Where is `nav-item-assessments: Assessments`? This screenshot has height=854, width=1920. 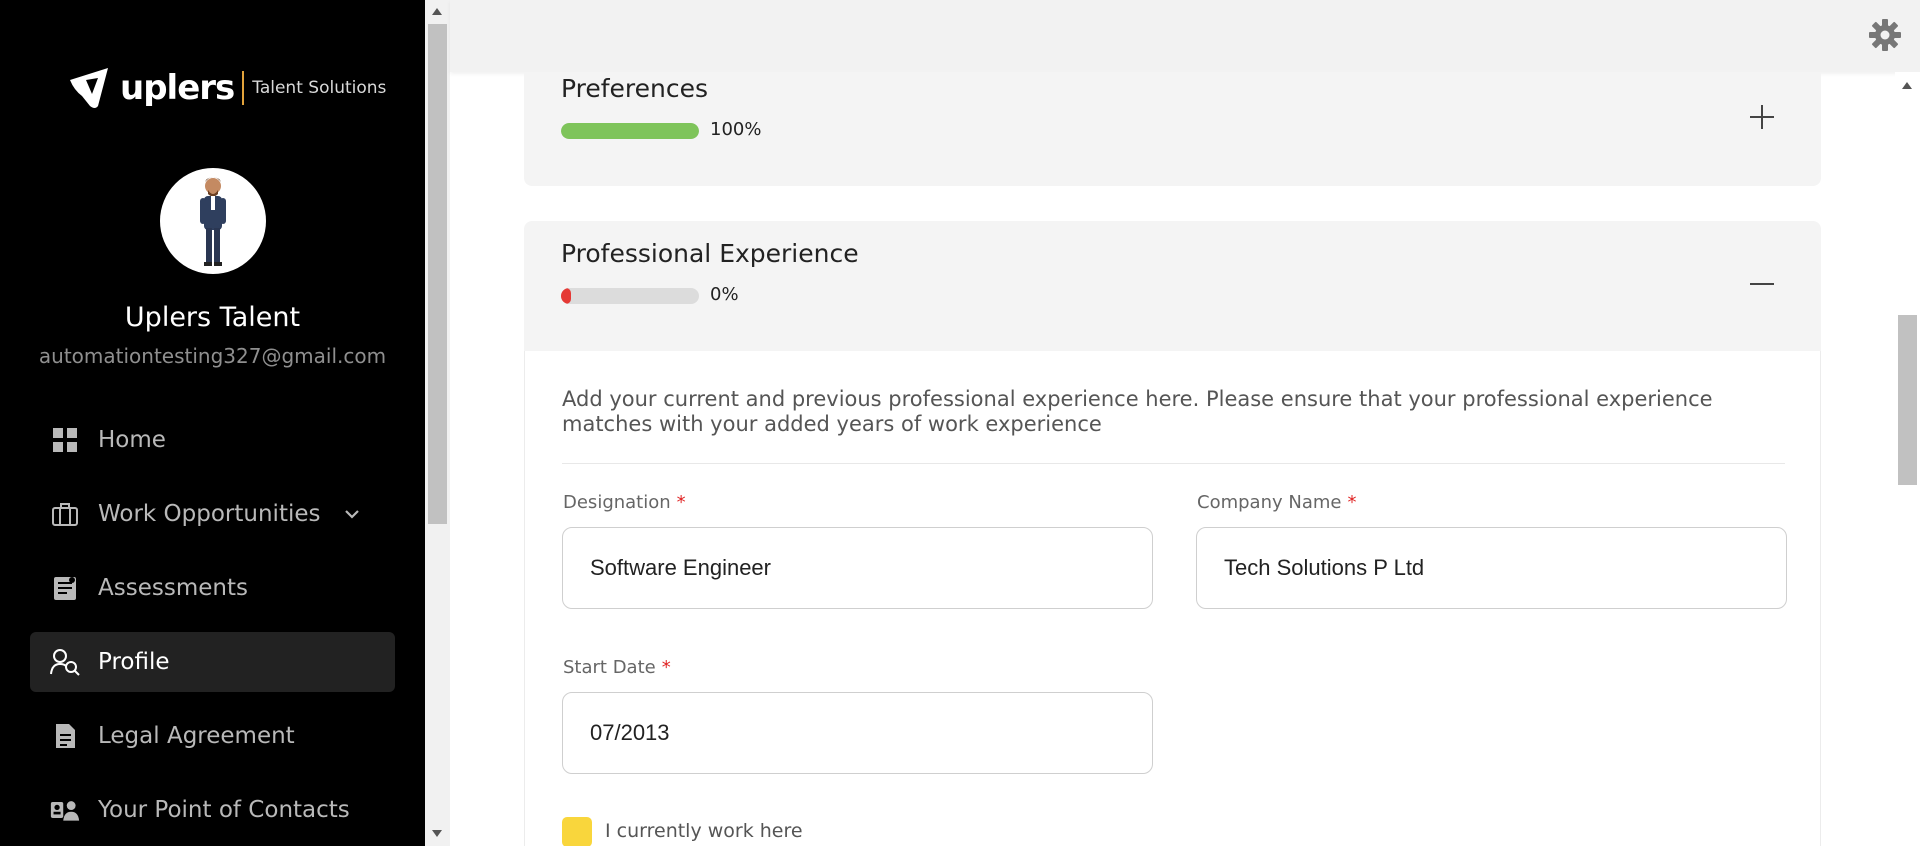 nav-item-assessments: Assessments is located at coordinates (212, 588).